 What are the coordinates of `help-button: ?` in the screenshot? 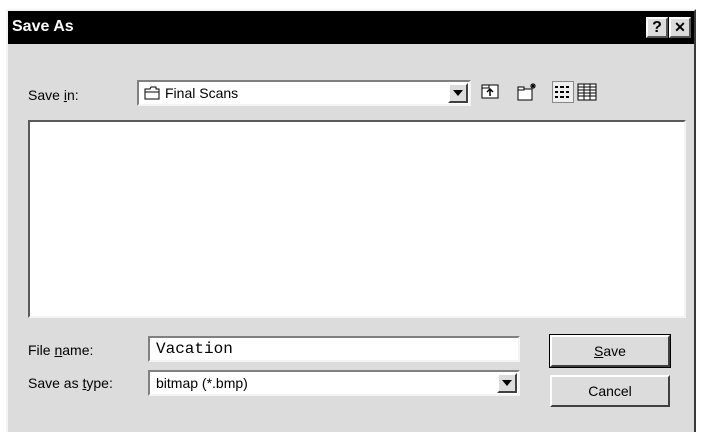 It's located at (657, 27).